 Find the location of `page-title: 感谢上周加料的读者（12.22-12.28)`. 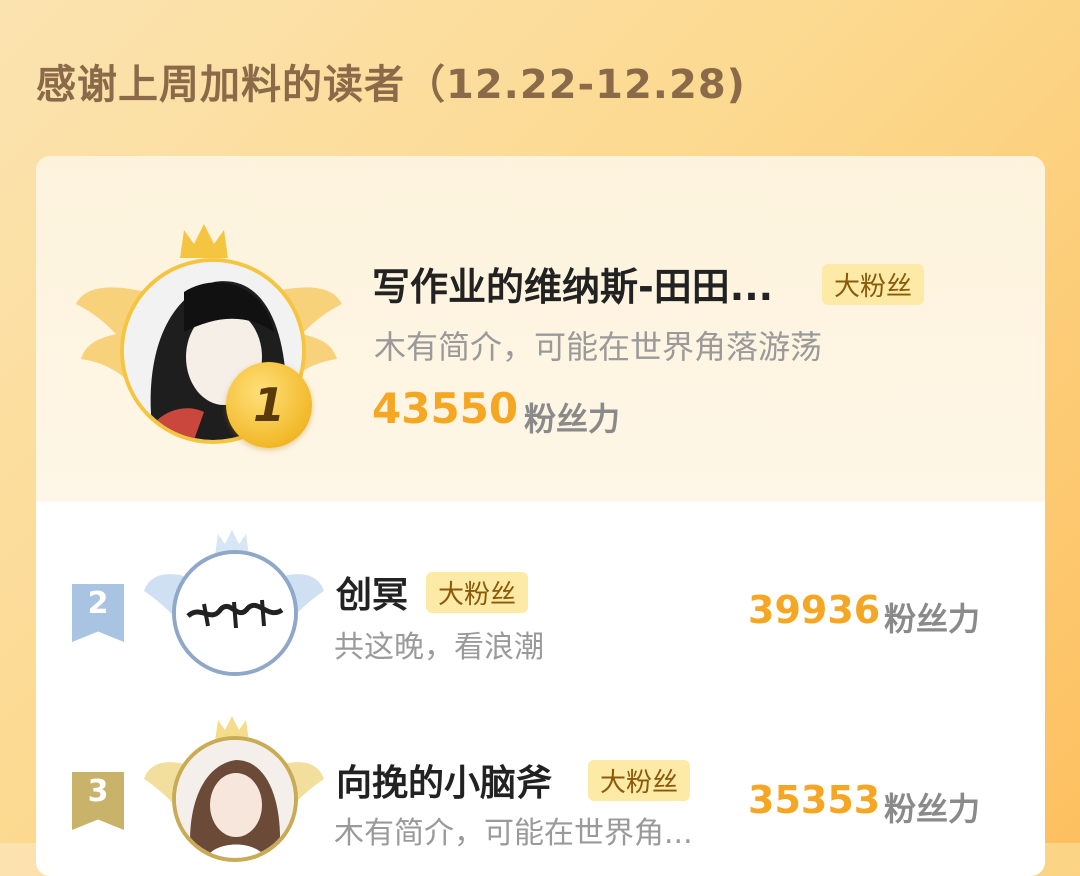

page-title: 感谢上周加料的读者（12.22-12.28) is located at coordinates (391, 85).